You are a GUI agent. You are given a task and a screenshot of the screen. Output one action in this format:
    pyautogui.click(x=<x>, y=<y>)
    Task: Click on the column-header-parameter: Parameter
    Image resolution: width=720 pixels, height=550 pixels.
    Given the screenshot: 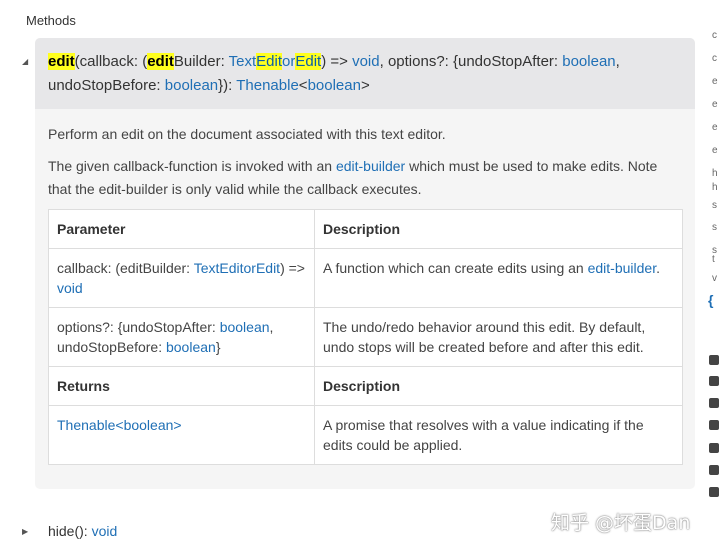 What is the action you would take?
    pyautogui.click(x=181, y=229)
    